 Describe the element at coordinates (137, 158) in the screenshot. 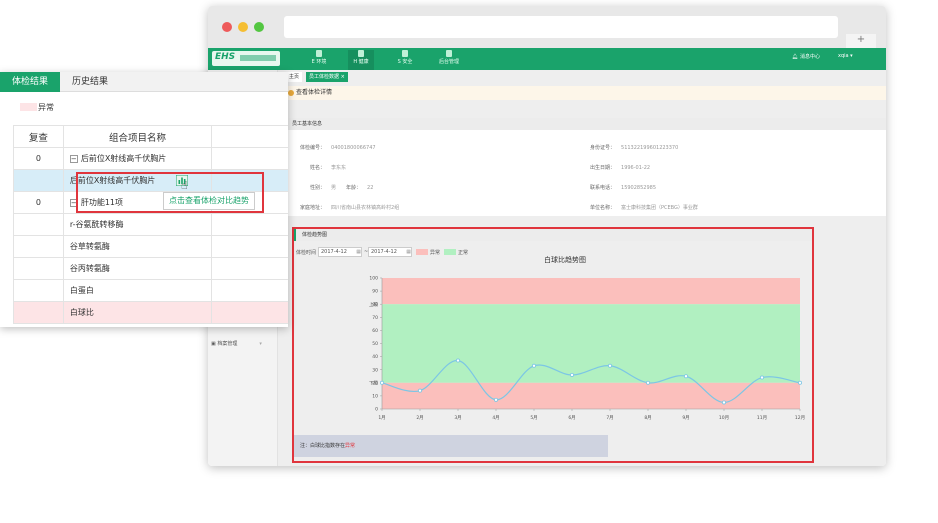

I see `group-cell: − 后前位X射线高千伏胸片` at that location.